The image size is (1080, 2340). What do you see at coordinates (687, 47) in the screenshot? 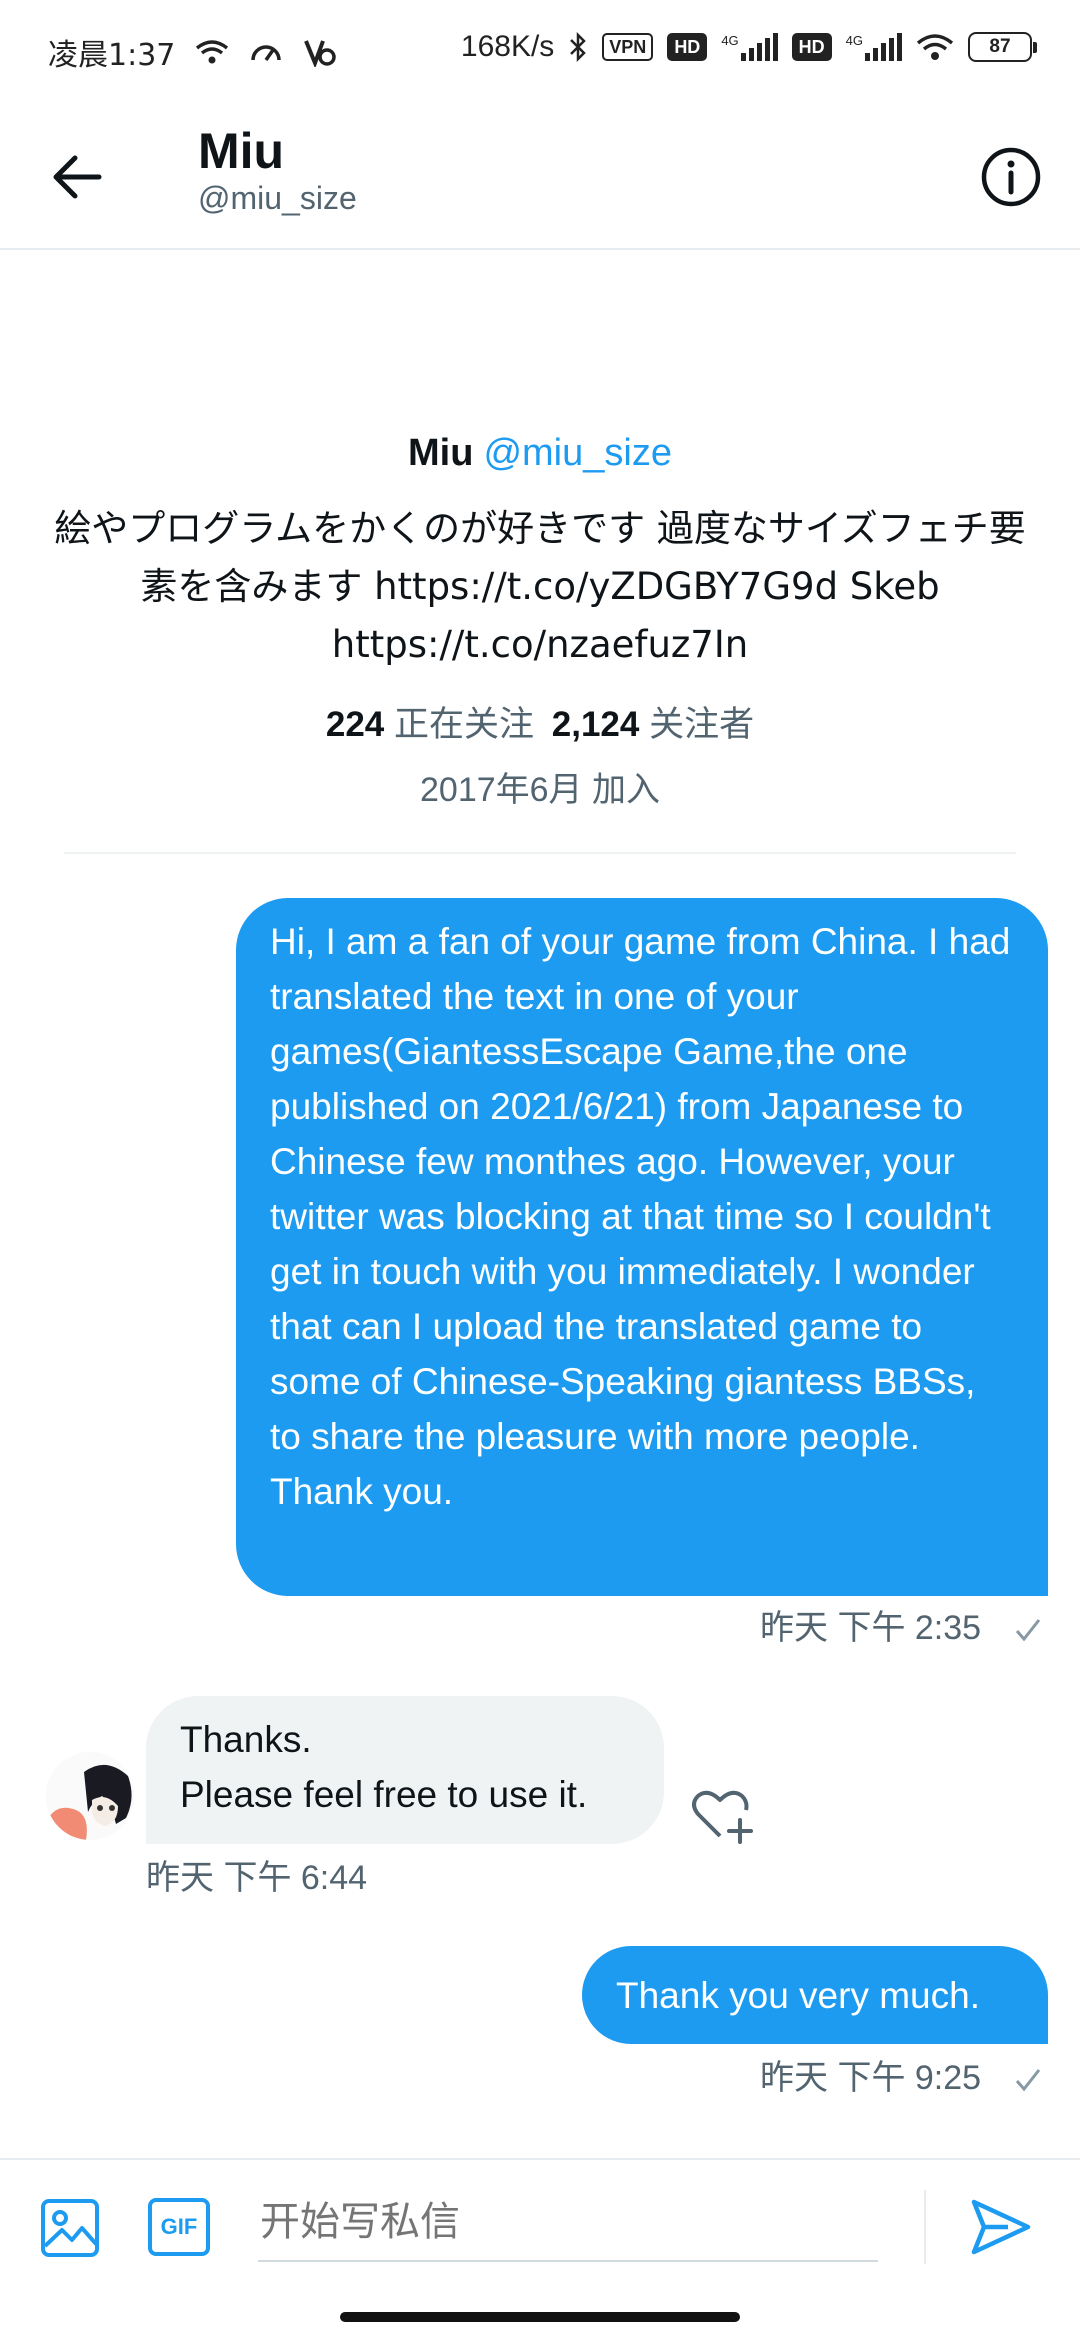
I see `hd-badge: HD` at bounding box center [687, 47].